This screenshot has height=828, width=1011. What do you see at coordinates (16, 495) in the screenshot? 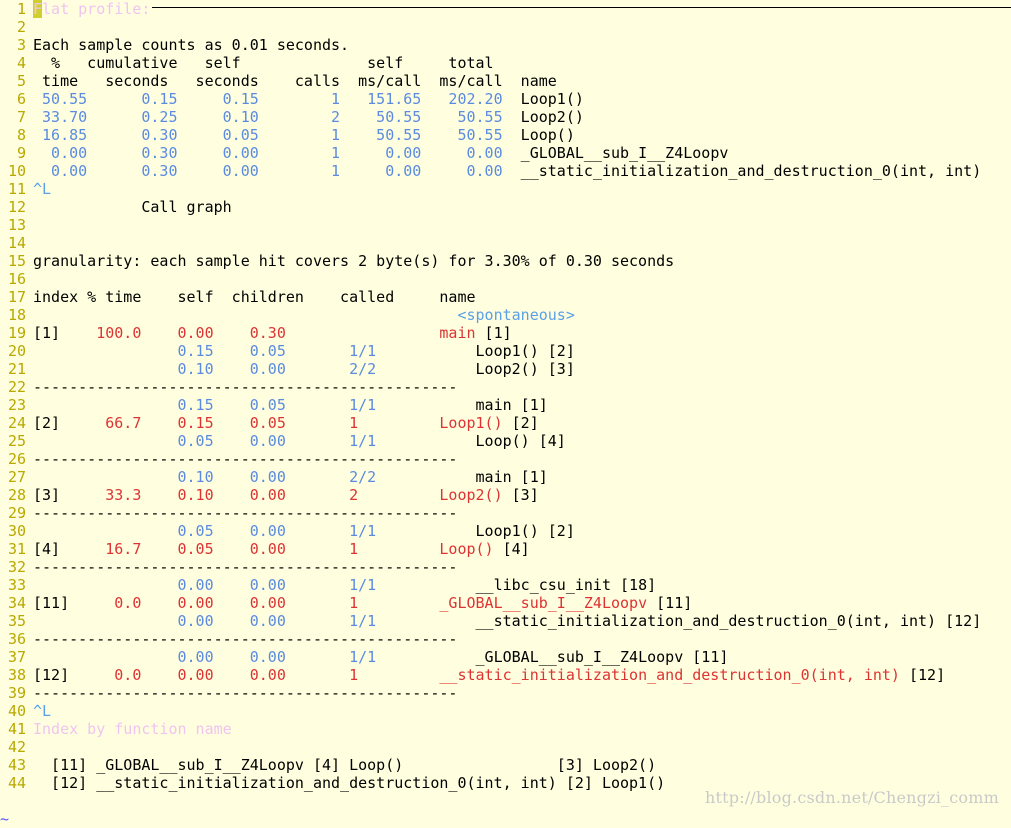
I see `line-number: 28` at bounding box center [16, 495].